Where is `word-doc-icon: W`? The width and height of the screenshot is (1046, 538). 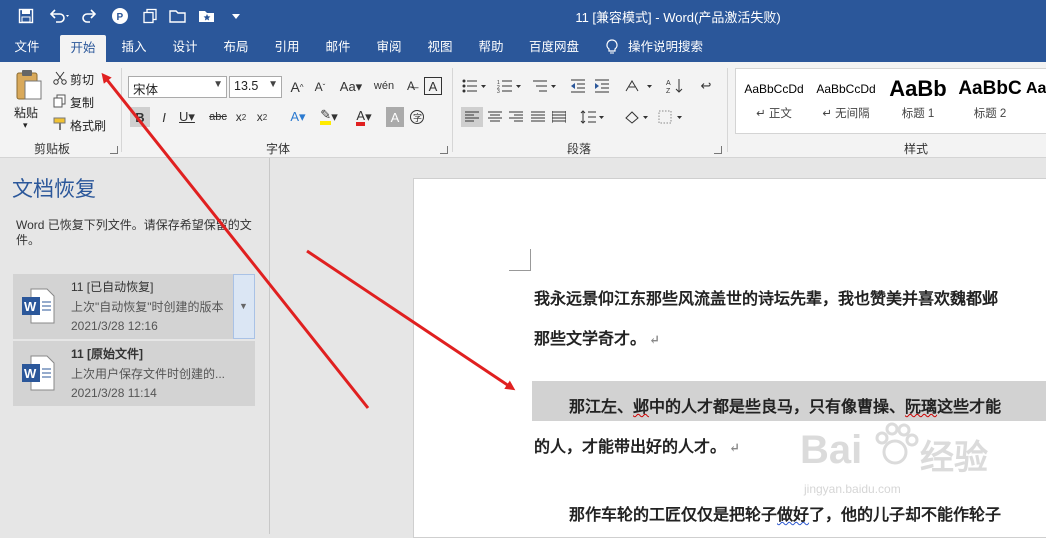
word-doc-icon: W is located at coordinates (38, 373).